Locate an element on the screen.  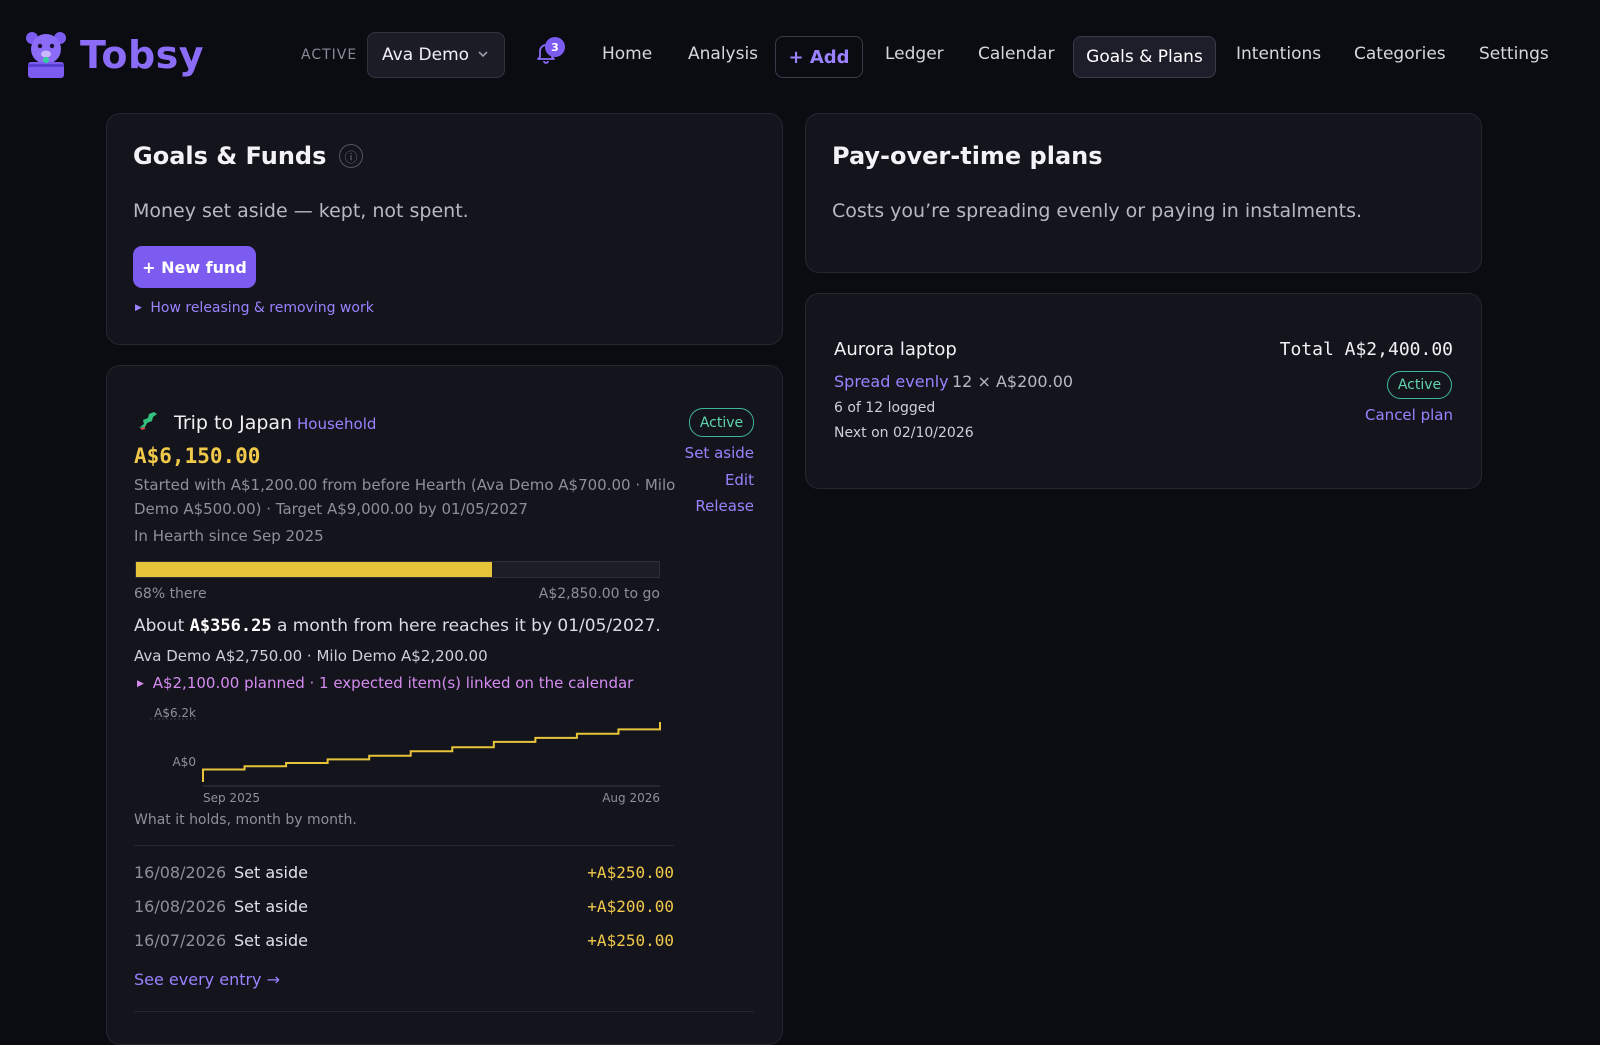
plan-logged: 6 of 12 logged is located at coordinates (885, 408).